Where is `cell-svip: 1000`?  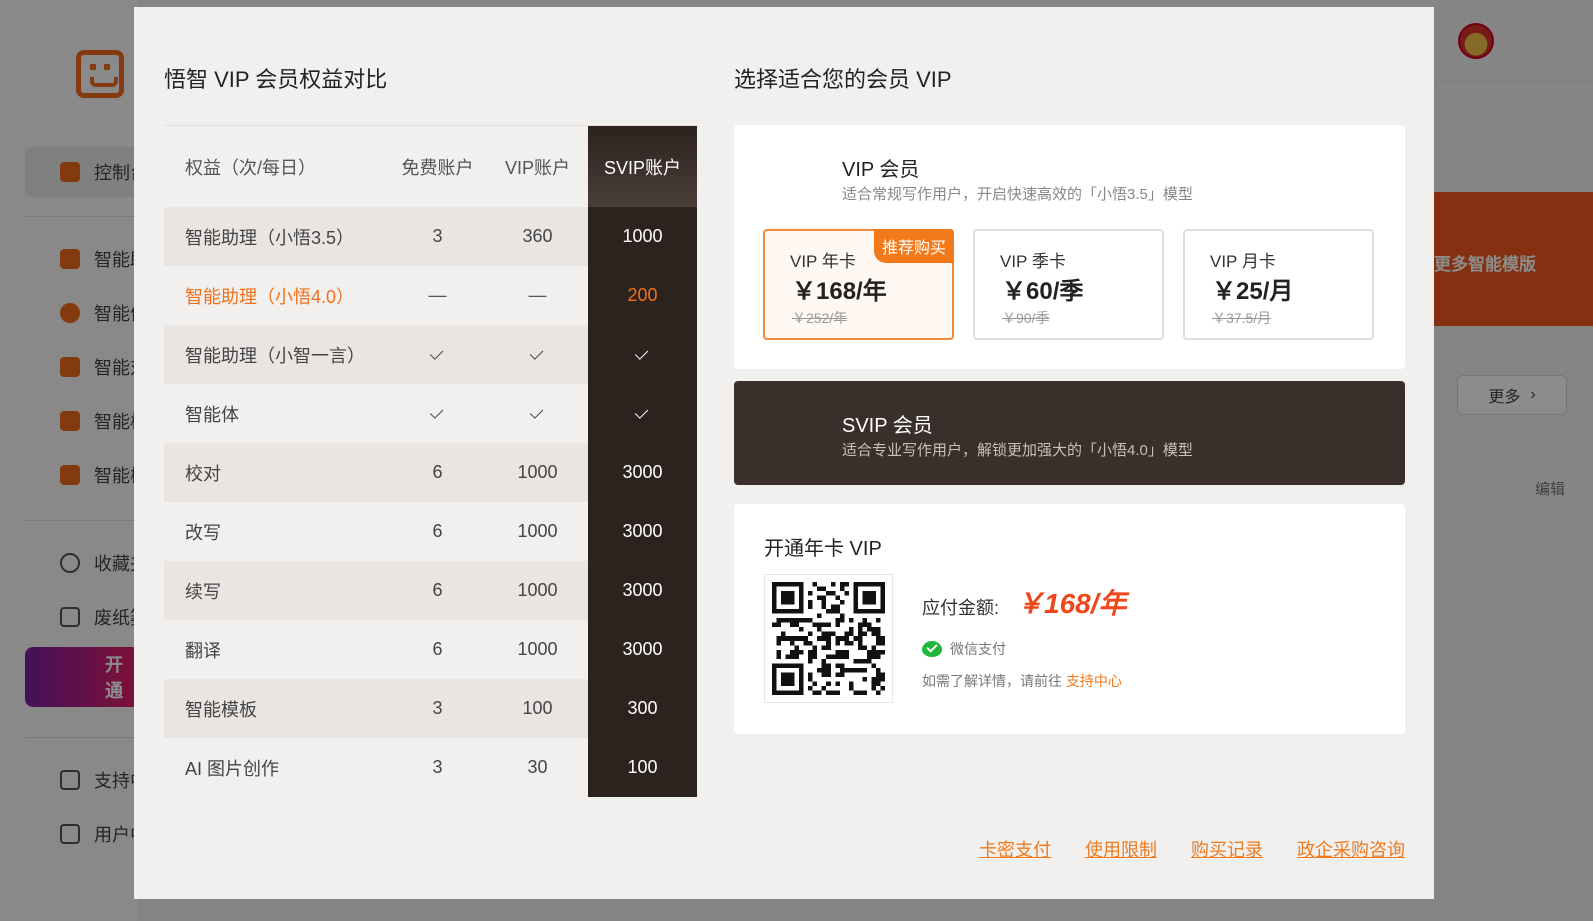
cell-svip: 1000 is located at coordinates (642, 236).